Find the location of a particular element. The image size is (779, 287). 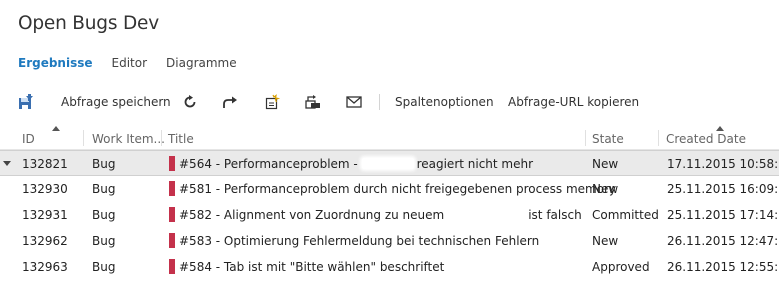

row-created-date: 25.11.2015 17:14:13 is located at coordinates (723, 215).